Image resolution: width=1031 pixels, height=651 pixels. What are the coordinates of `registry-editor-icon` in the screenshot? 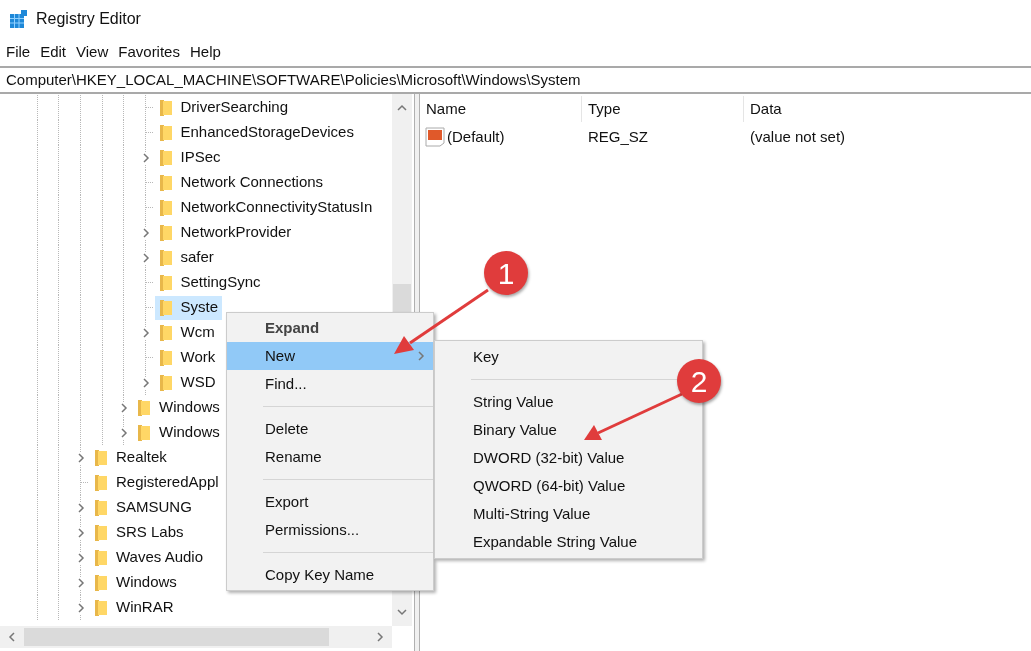 It's located at (19, 19).